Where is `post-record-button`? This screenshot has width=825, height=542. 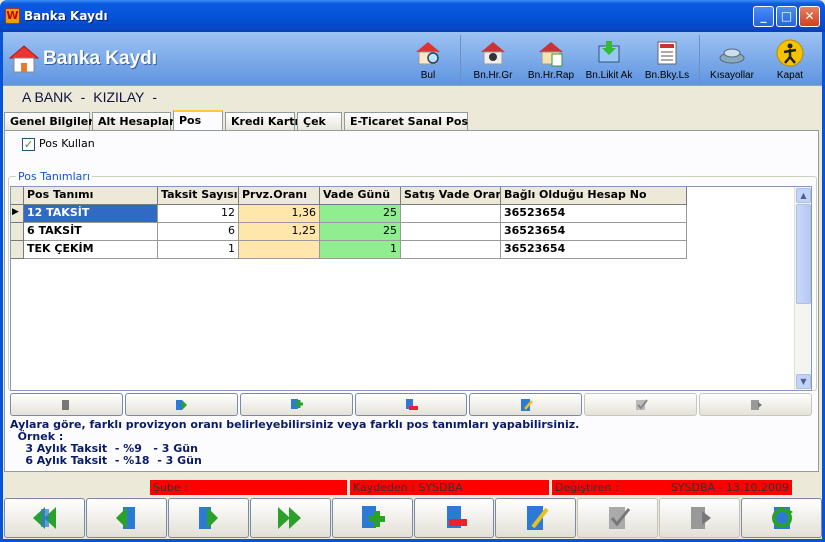
post-record-button is located at coordinates (618, 518).